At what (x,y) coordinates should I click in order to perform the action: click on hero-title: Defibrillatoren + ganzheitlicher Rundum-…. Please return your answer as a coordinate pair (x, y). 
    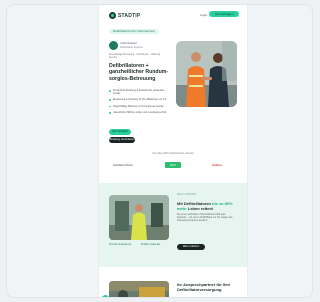
    Looking at the image, I should click on (139, 72).